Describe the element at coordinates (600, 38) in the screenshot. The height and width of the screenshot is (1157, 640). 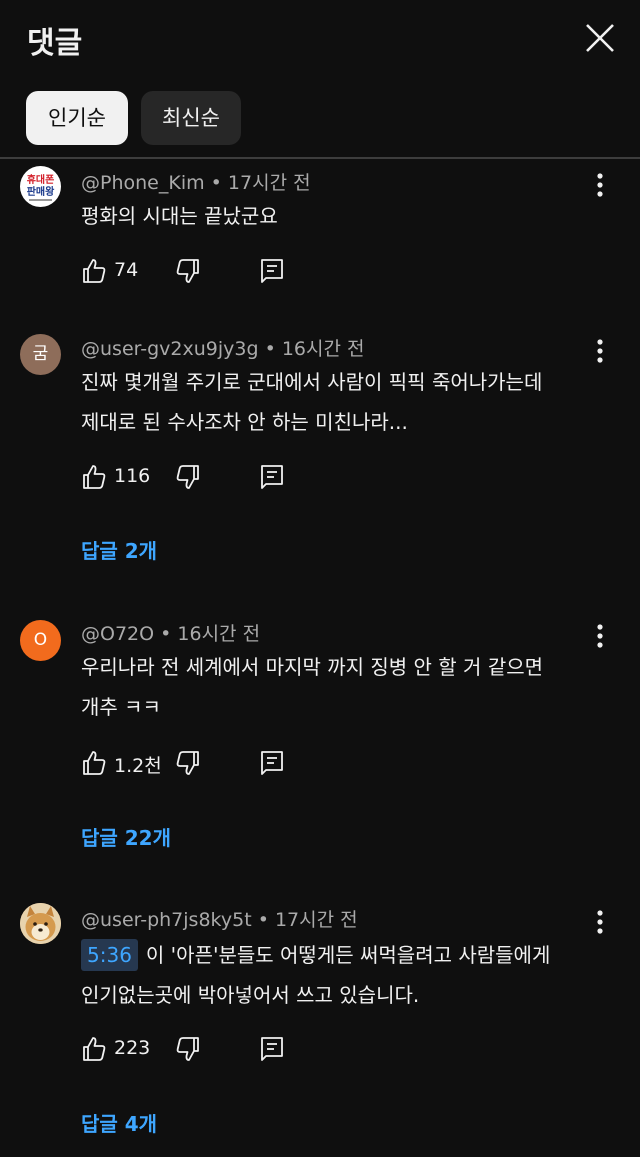
I see `close-icon` at that location.